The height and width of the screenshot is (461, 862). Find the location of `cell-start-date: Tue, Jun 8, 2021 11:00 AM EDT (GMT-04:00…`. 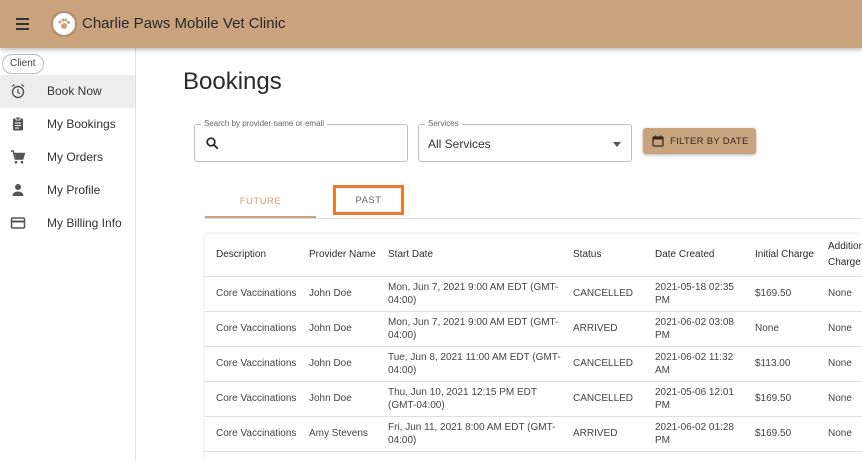

cell-start-date: Tue, Jun 8, 2021 11:00 AM EDT (GMT-04:00… is located at coordinates (469, 364).